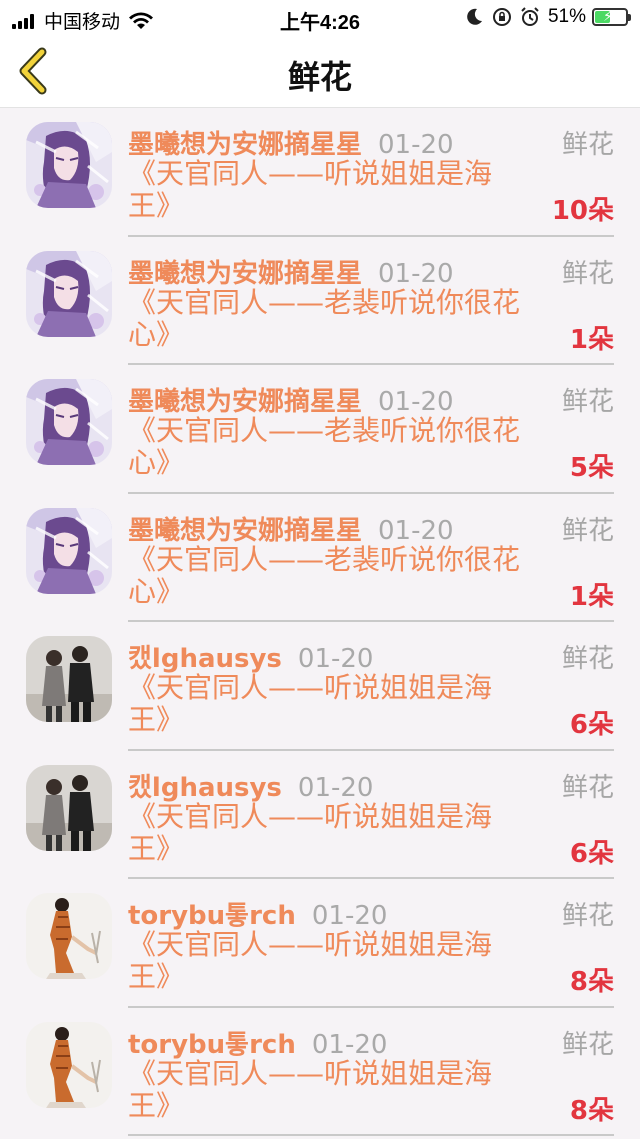 The image size is (640, 1139). Describe the element at coordinates (319, 77) in the screenshot. I see `page-title: 鲜花` at that location.